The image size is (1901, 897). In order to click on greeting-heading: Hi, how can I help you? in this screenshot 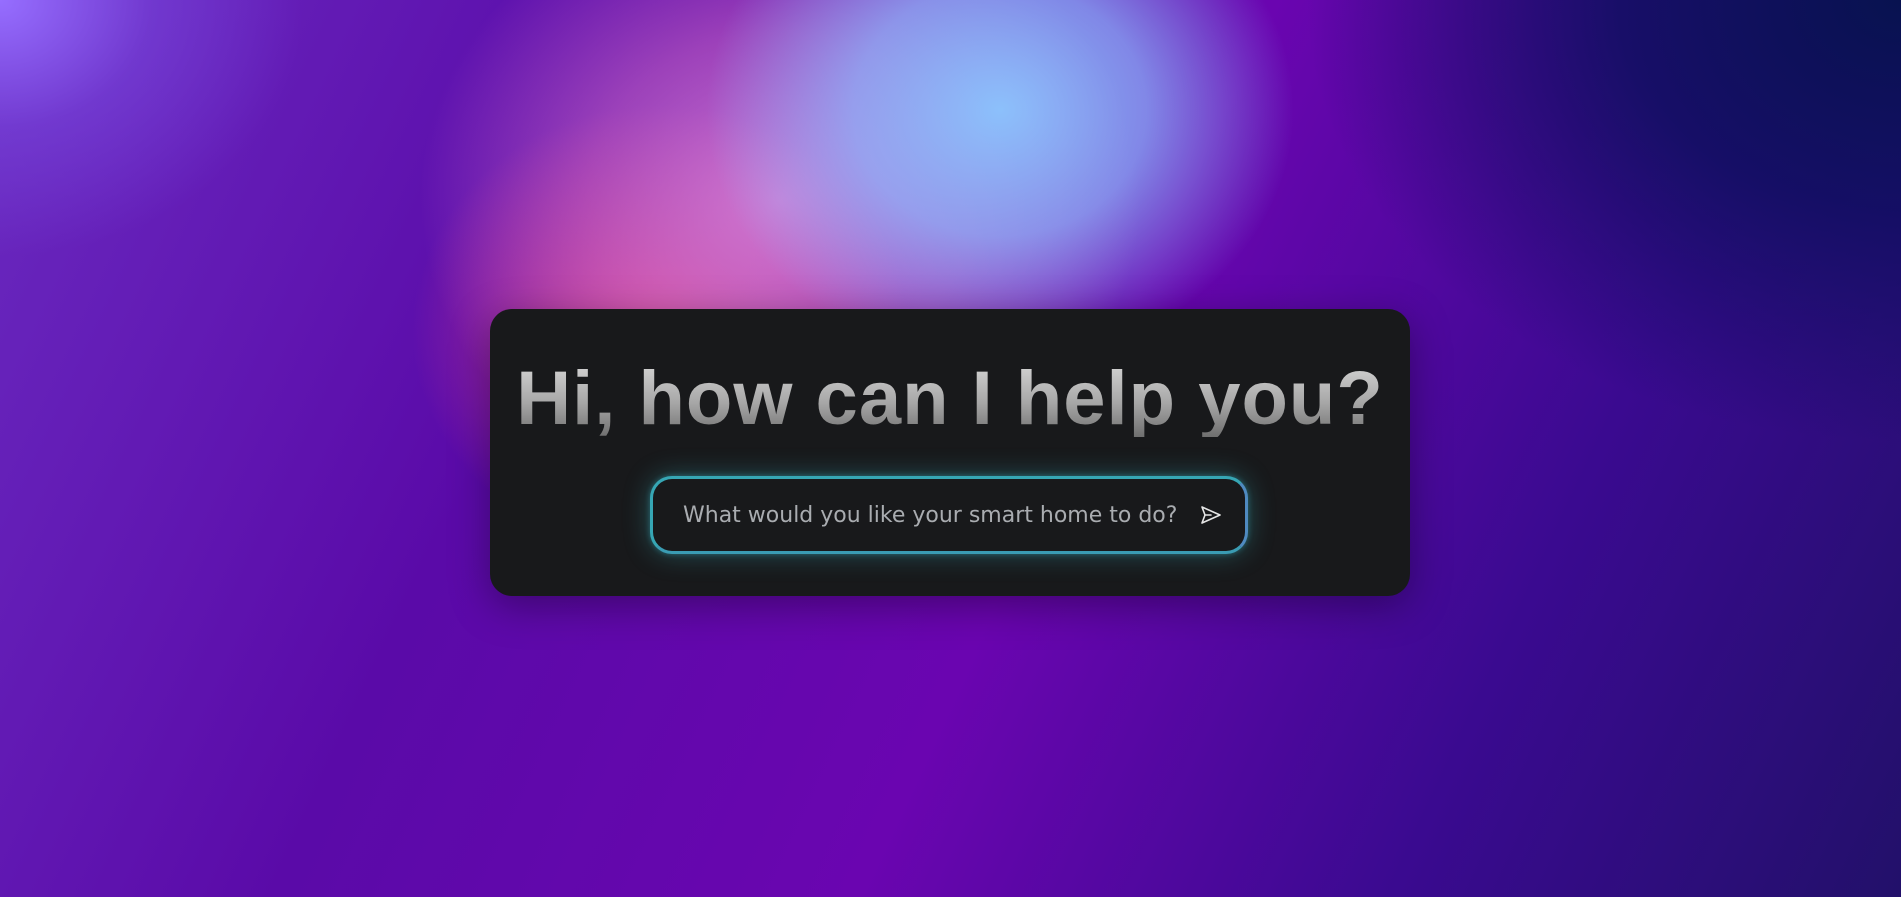, I will do `click(950, 399)`.